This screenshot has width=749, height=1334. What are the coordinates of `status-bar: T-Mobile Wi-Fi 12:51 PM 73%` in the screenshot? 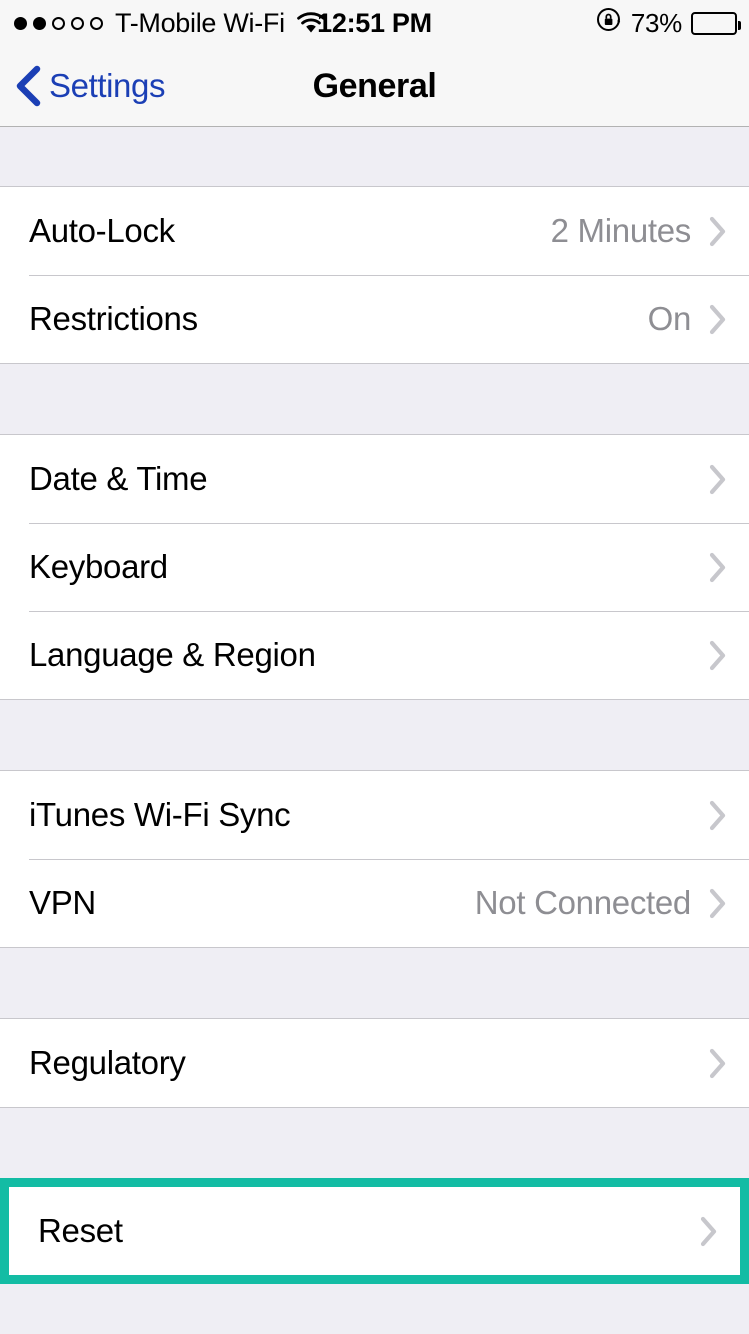 It's located at (374, 23).